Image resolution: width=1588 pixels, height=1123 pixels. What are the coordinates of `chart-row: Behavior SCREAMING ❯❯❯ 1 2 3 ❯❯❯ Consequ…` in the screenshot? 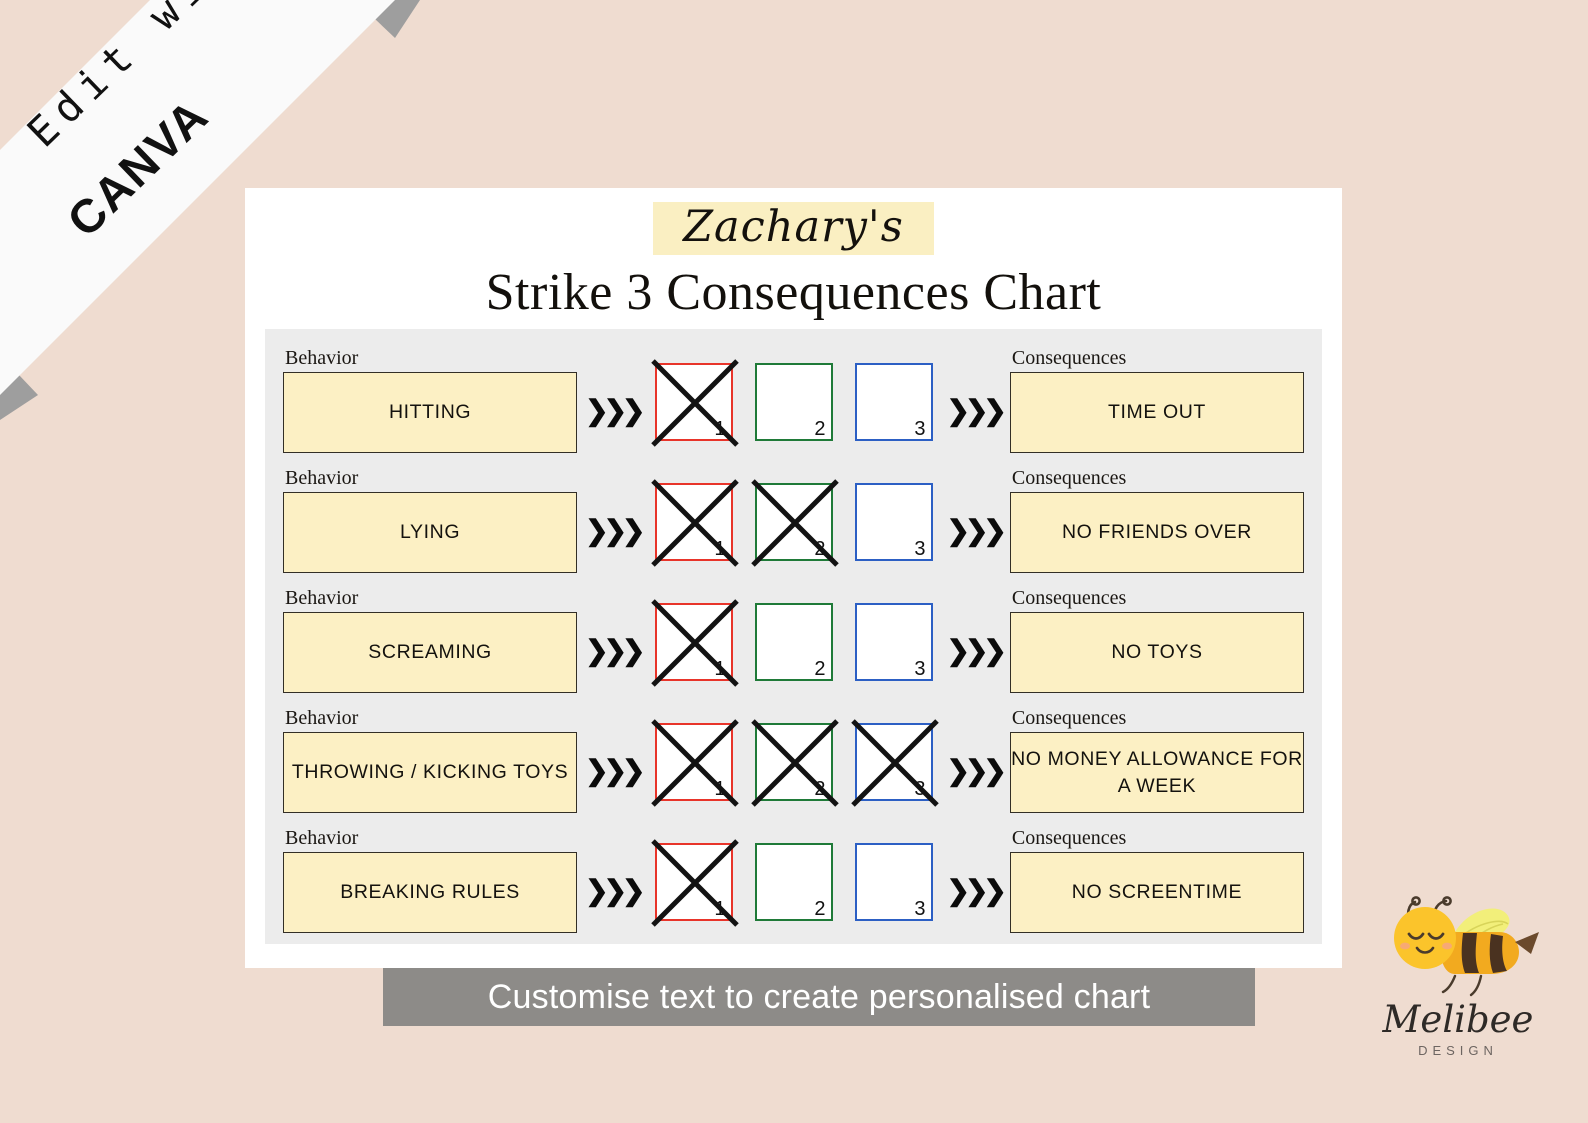 It's located at (793, 638).